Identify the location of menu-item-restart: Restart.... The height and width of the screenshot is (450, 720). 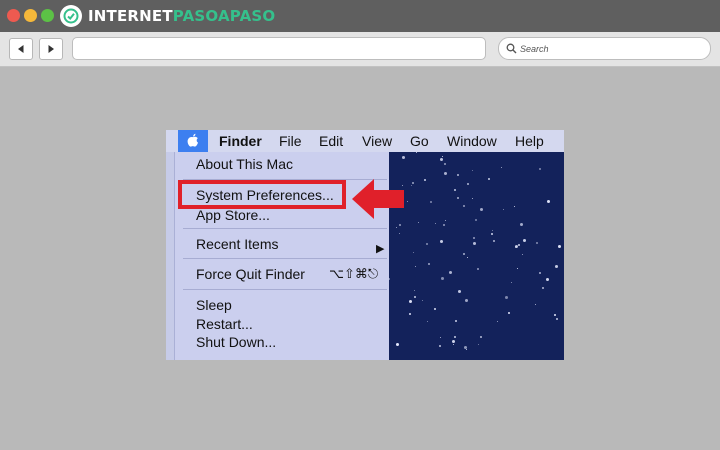
(224, 324).